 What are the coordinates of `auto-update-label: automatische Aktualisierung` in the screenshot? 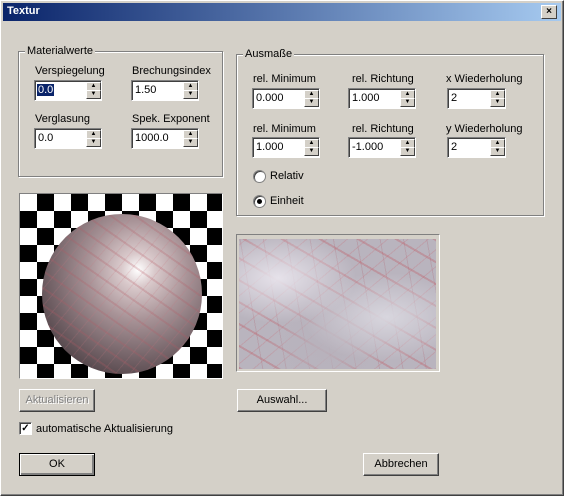 It's located at (104, 429).